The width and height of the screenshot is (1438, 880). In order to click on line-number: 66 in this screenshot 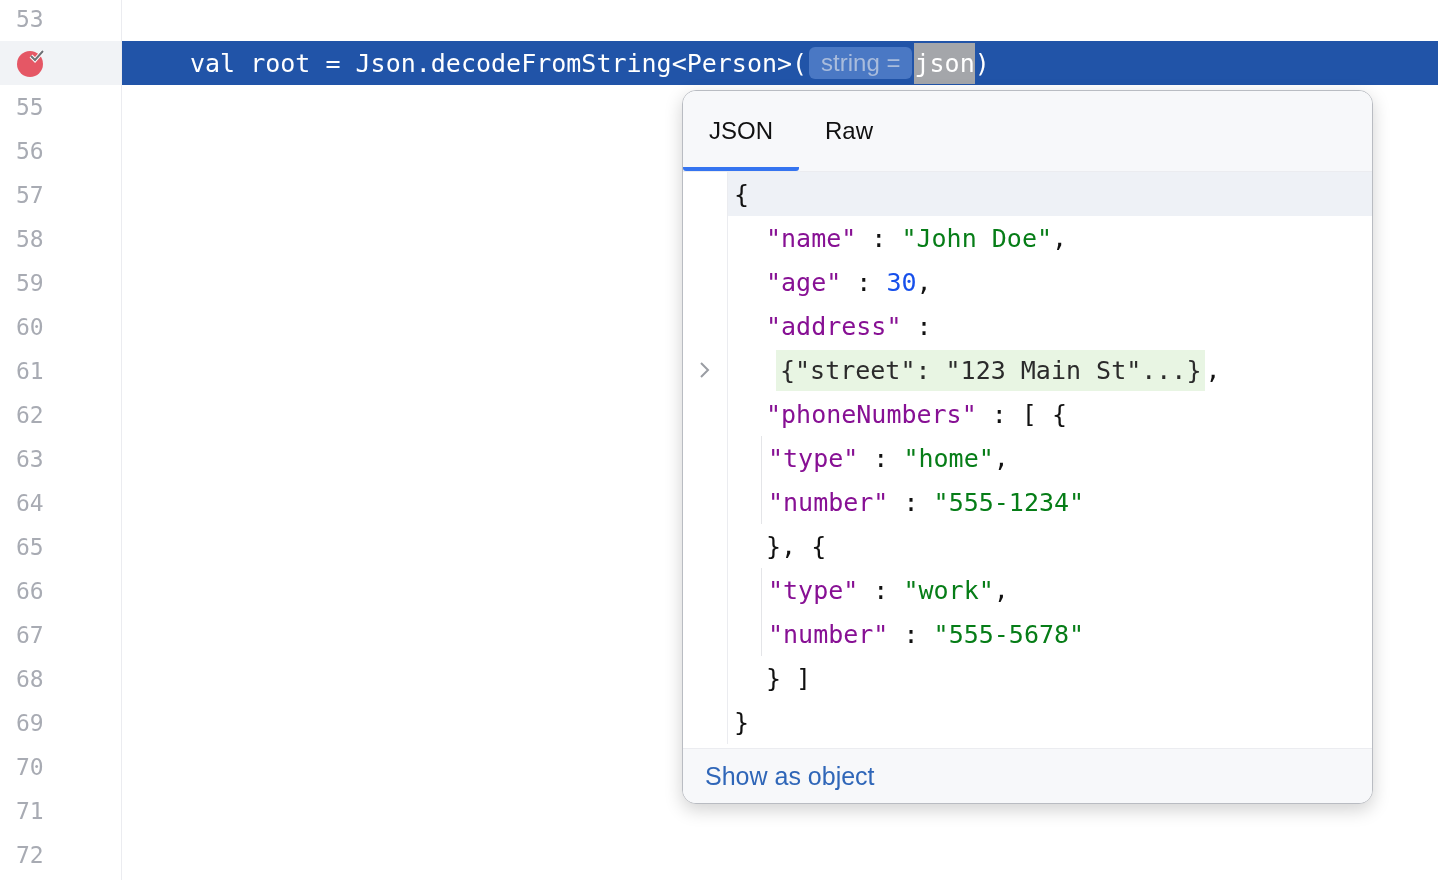, I will do `click(30, 591)`.